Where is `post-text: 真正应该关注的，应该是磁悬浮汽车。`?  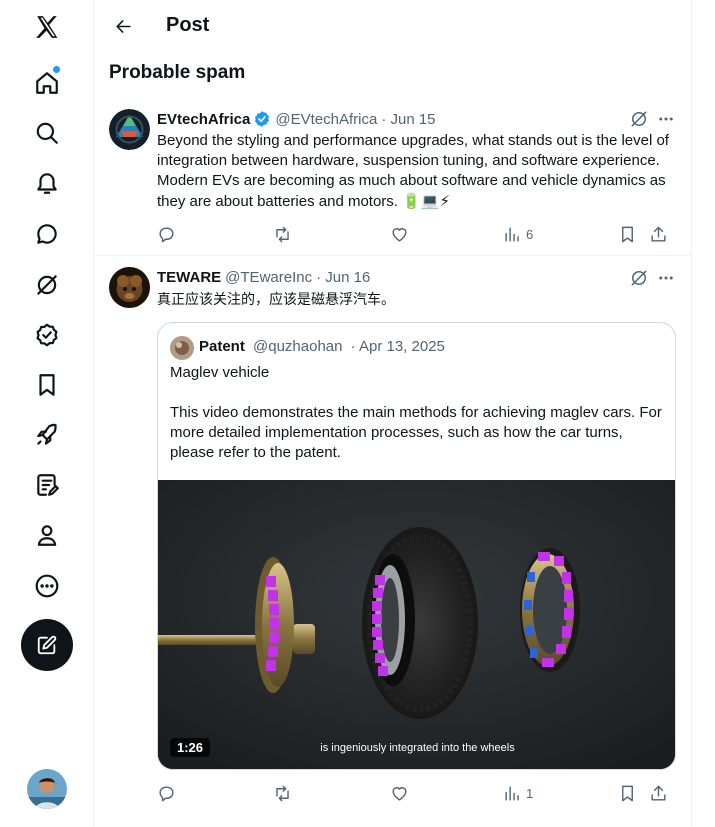 post-text: 真正应该关注的，应该是磁悬浮汽车。 is located at coordinates (276, 300).